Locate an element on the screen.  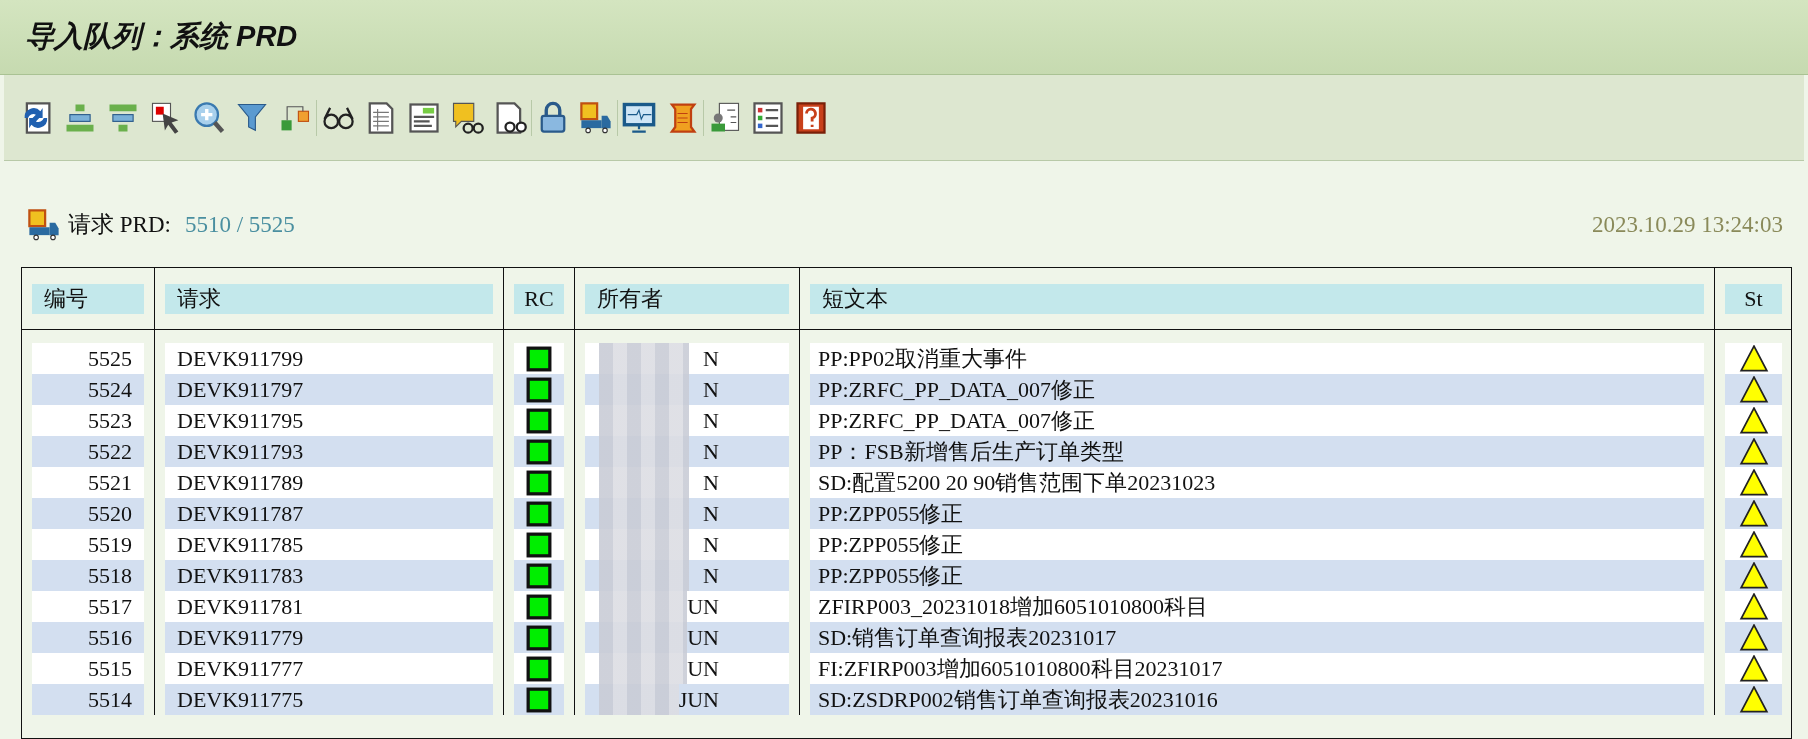
column-header: 请求 is located at coordinates (329, 298).